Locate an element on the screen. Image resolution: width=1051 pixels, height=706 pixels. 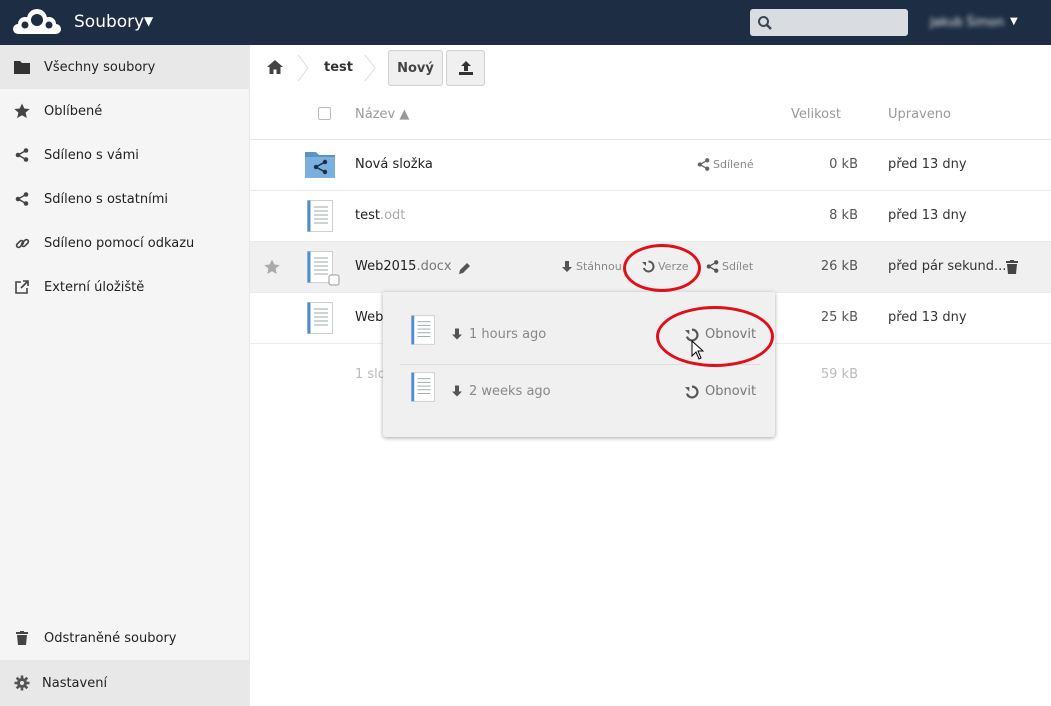
file-size: 8 kB is located at coordinates (843, 215).